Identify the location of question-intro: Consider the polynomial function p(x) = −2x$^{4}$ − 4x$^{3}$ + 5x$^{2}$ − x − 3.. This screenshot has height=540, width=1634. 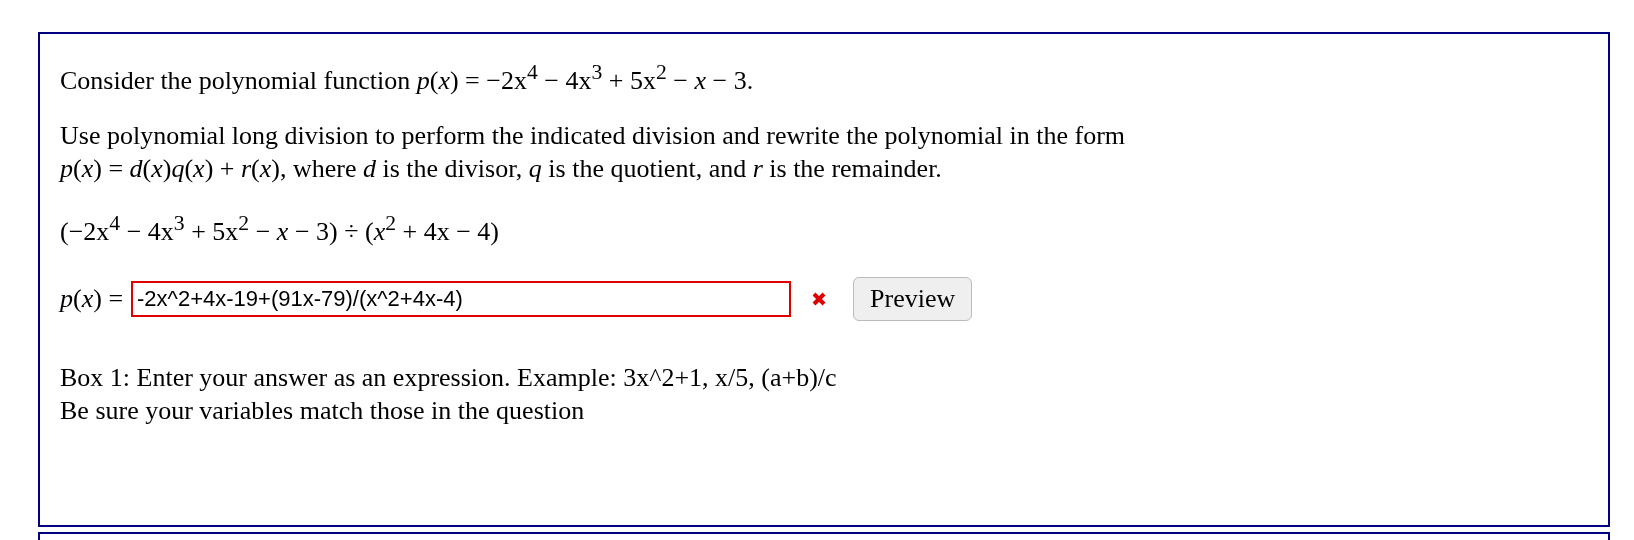
(407, 78).